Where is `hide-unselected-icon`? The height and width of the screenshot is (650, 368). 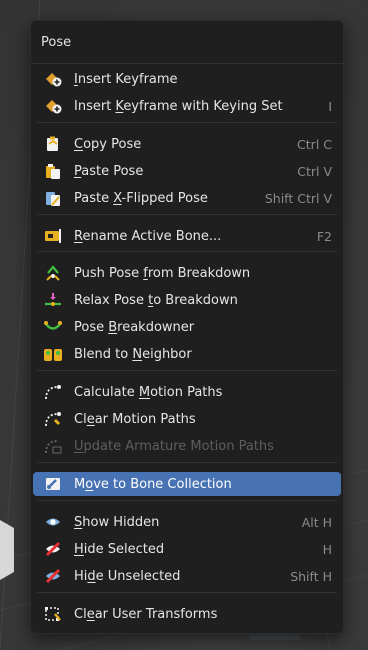 hide-unselected-icon is located at coordinates (53, 576).